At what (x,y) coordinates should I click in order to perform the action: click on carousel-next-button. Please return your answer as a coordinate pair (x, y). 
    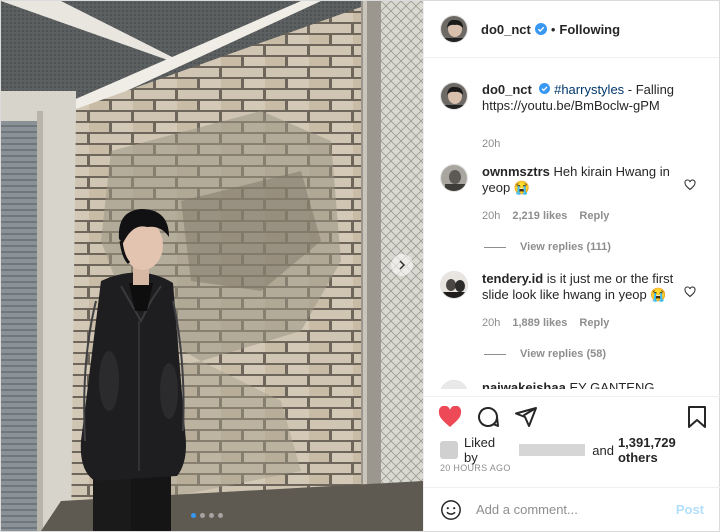
    Looking at the image, I should click on (402, 265).